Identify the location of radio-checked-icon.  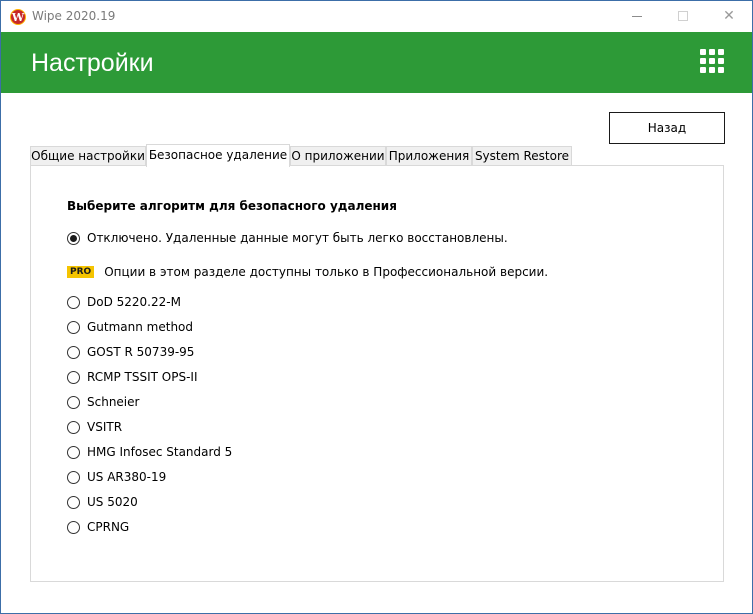
(73, 238).